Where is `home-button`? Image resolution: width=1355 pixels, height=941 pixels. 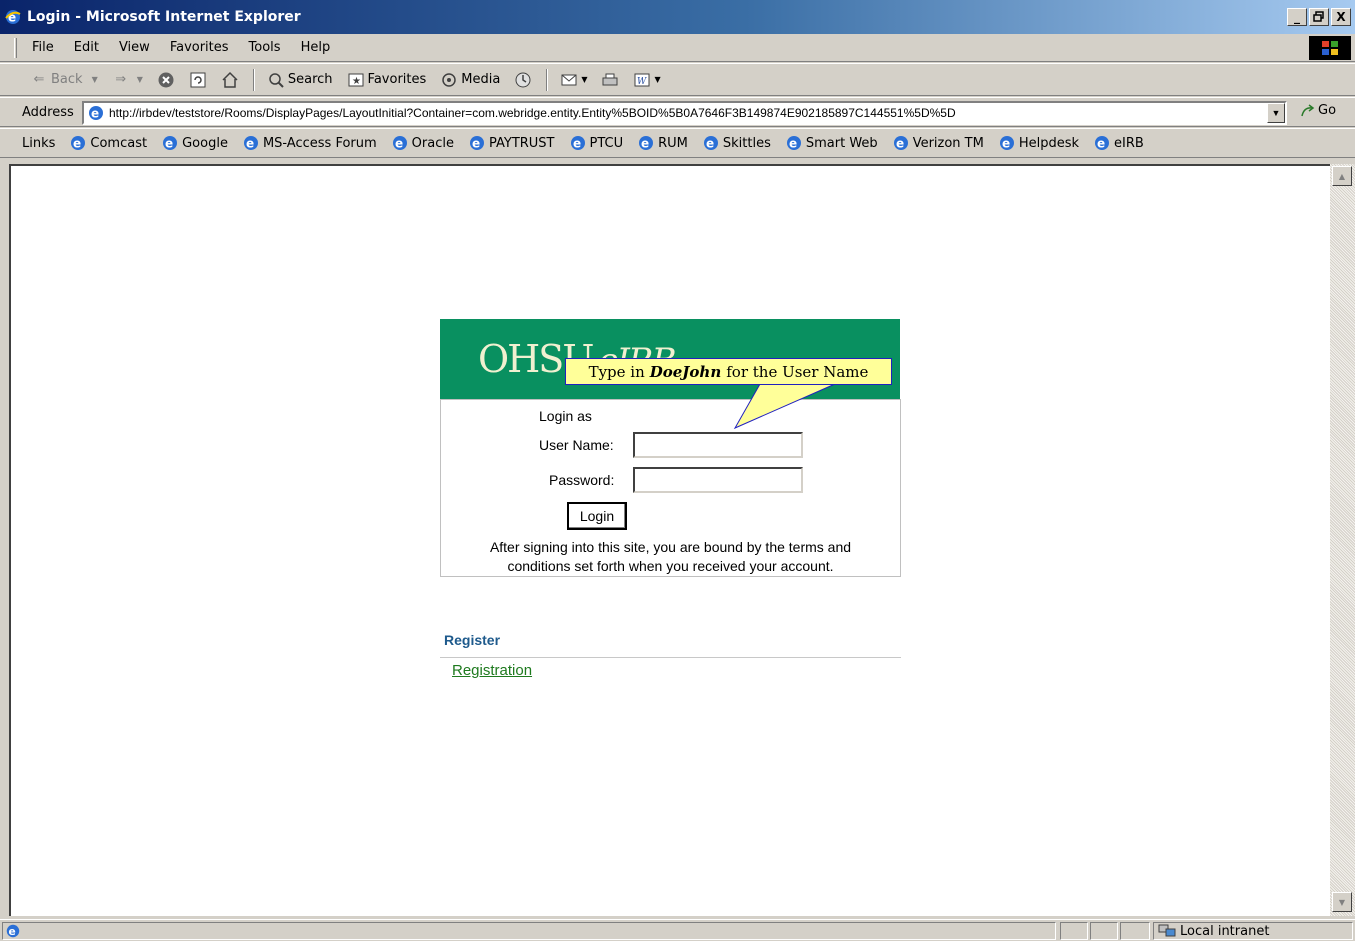 home-button is located at coordinates (230, 80).